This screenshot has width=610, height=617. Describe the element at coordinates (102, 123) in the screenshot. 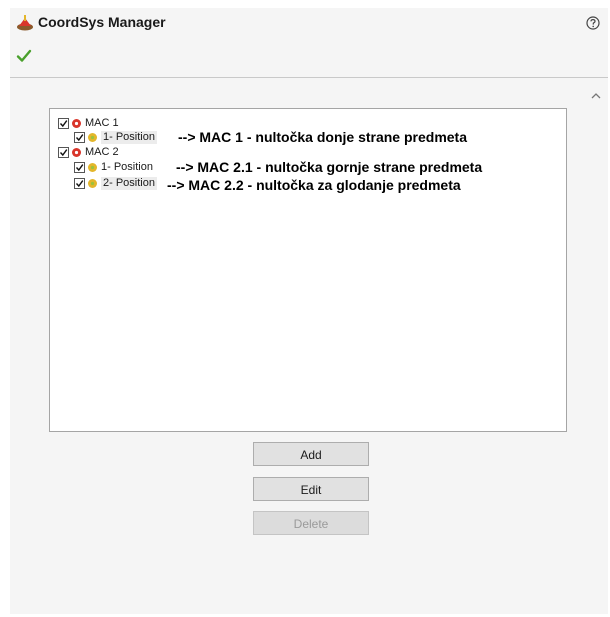

I see `tree-item-label: MAC 1` at that location.